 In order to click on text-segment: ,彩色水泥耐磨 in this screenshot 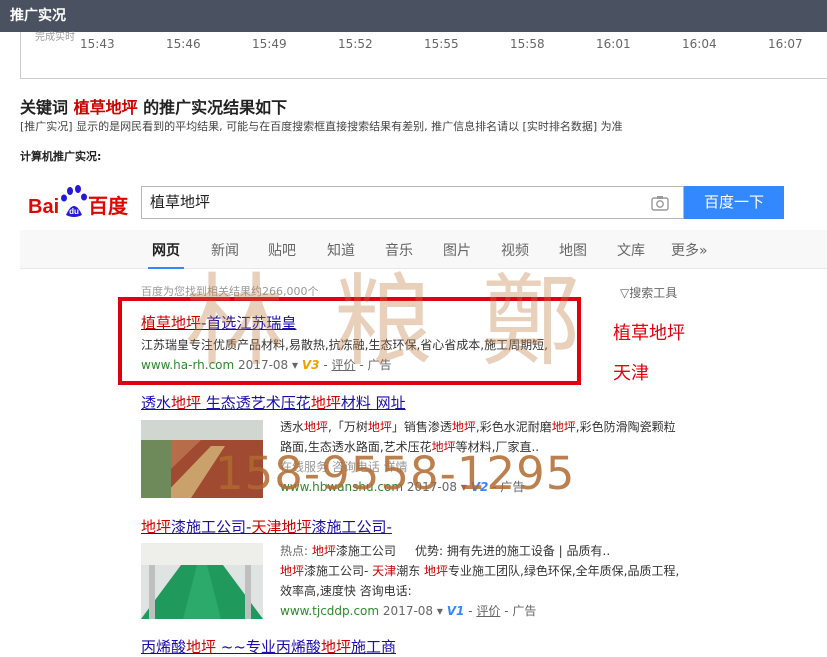, I will do `click(513, 427)`.